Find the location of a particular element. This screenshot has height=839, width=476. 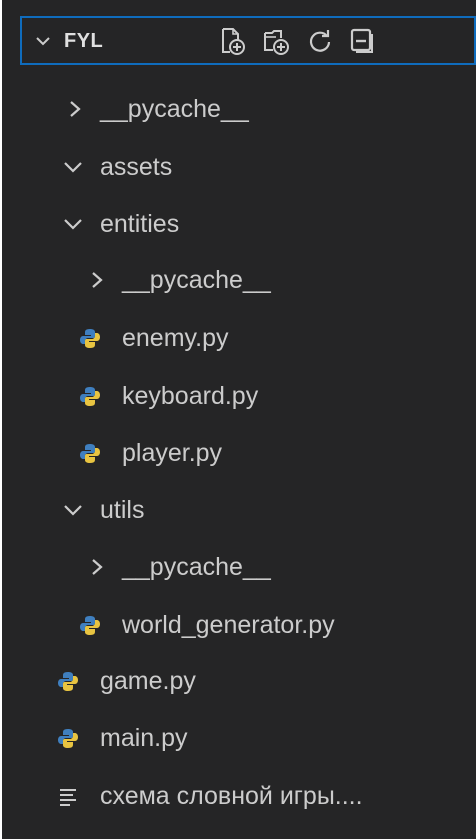

new-file-icon is located at coordinates (232, 41).